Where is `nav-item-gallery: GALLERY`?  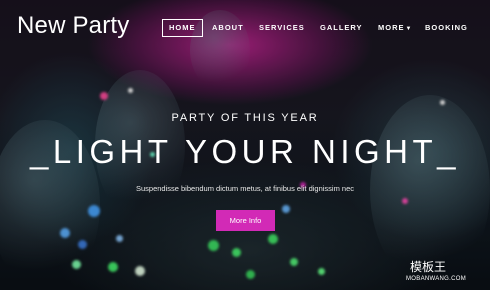
nav-item-gallery: GALLERY is located at coordinates (341, 28).